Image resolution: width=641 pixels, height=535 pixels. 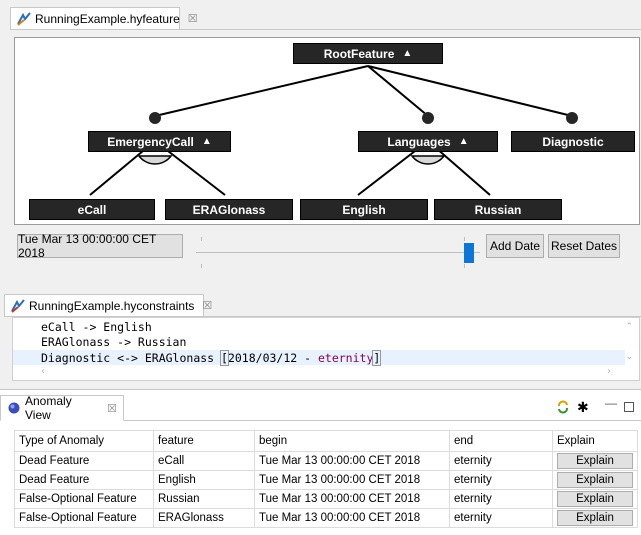 I want to click on minimize-icon: —, so click(x=611, y=403).